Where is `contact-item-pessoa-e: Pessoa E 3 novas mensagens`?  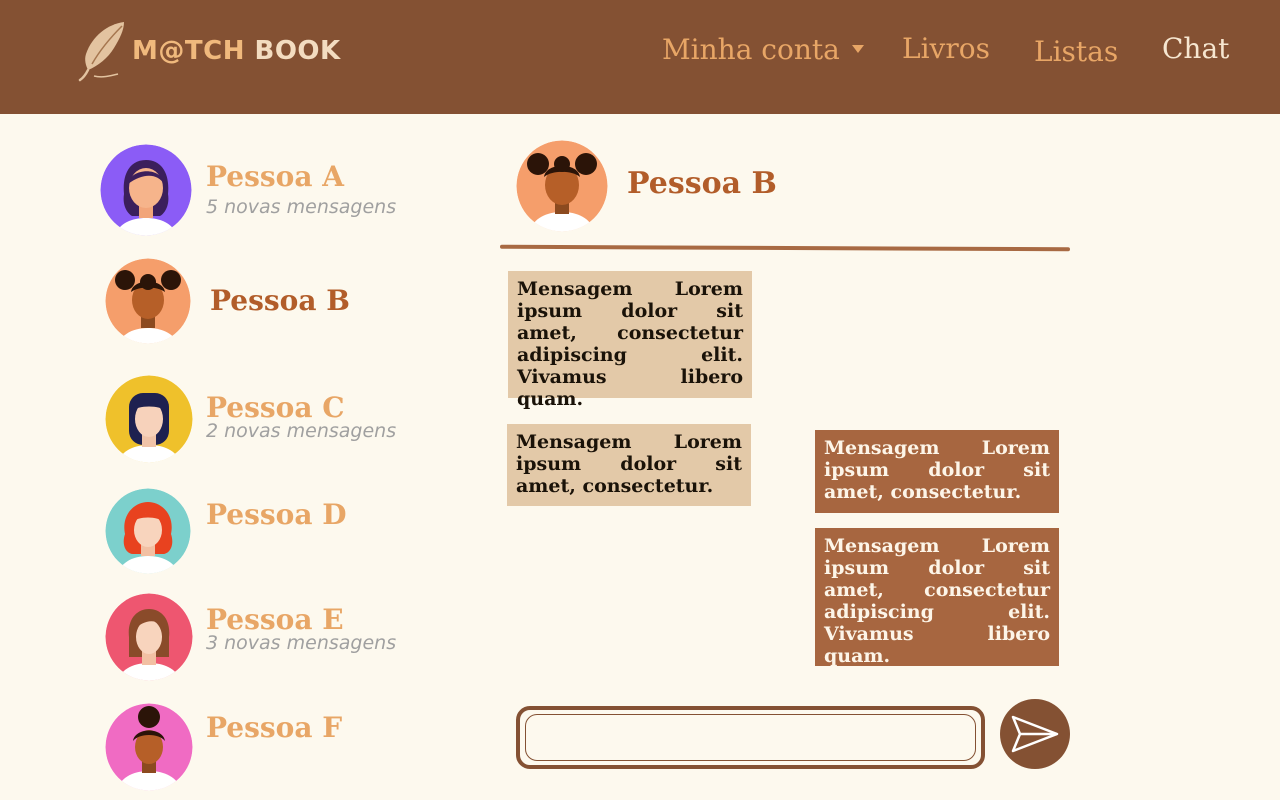
contact-item-pessoa-e: Pessoa E 3 novas mensagens is located at coordinates (271, 645).